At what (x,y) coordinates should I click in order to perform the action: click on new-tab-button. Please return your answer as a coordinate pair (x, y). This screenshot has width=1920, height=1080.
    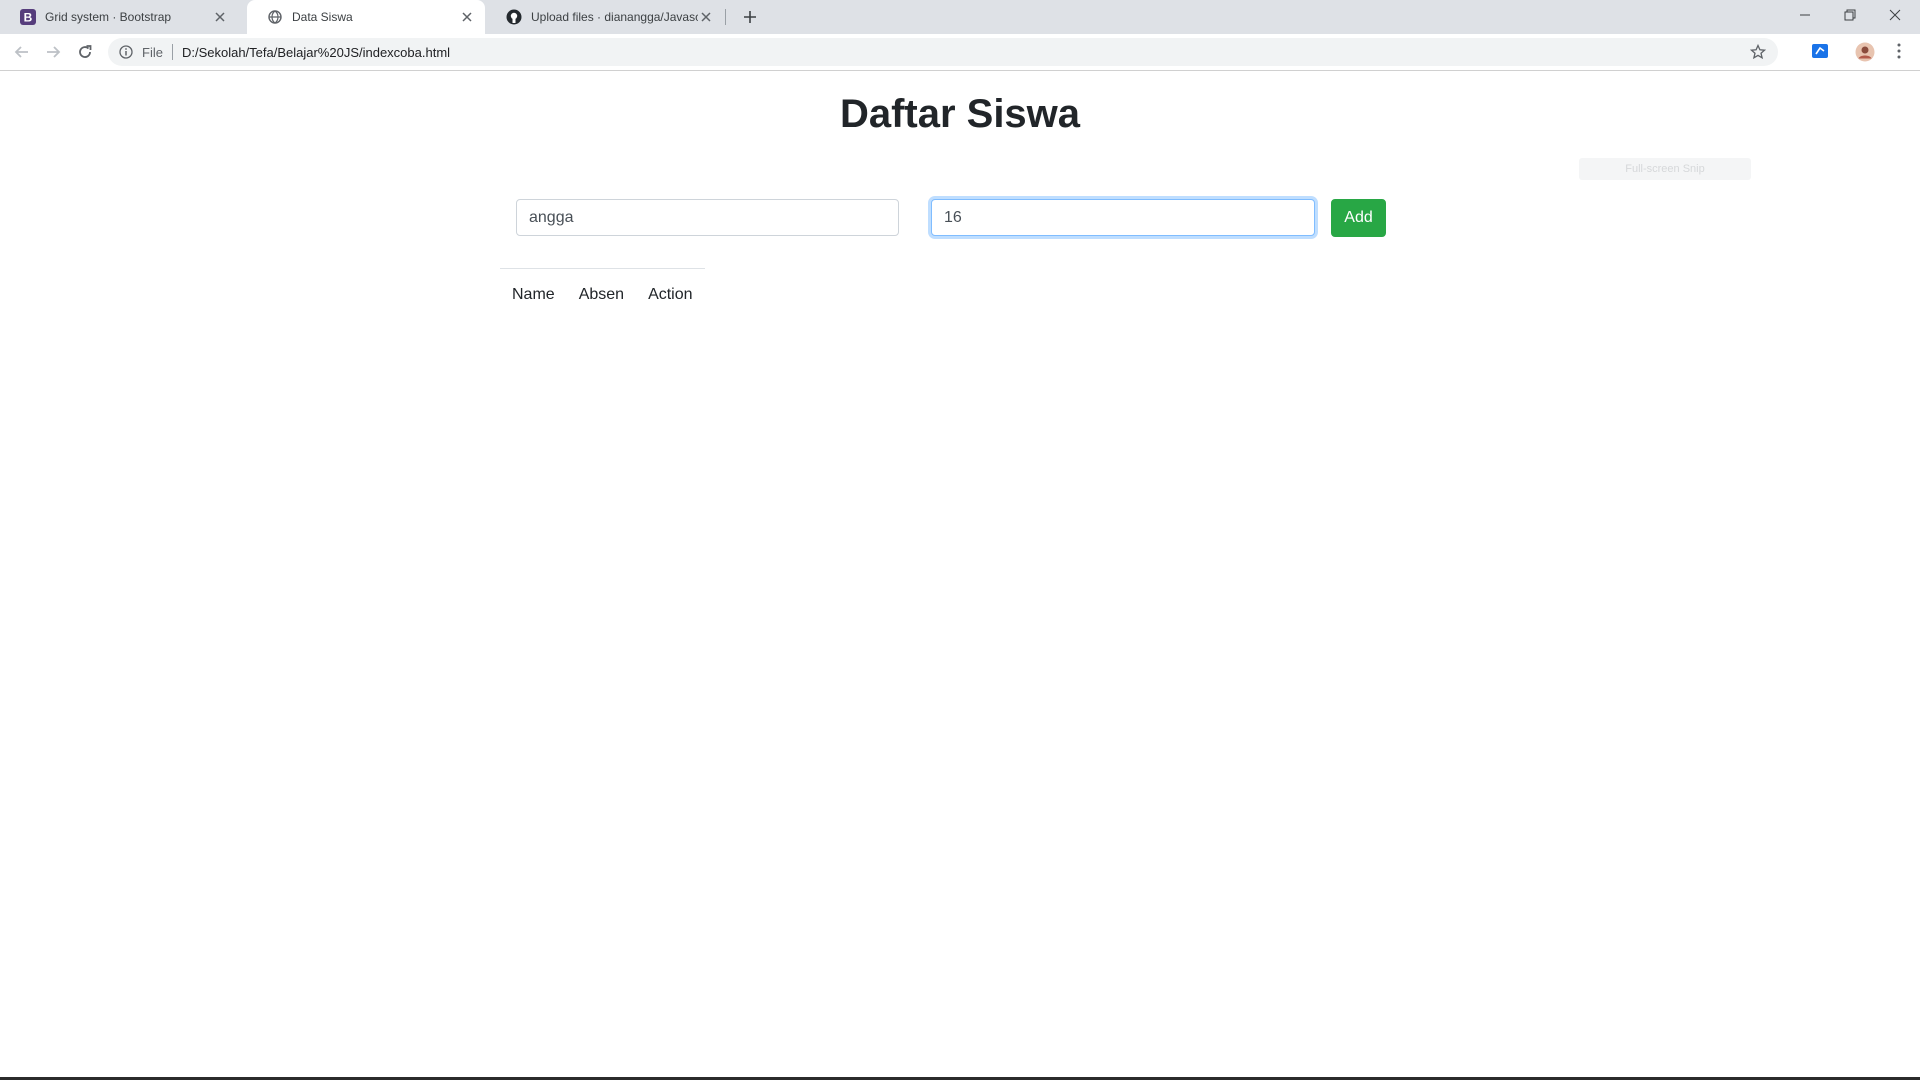
    Looking at the image, I should click on (750, 17).